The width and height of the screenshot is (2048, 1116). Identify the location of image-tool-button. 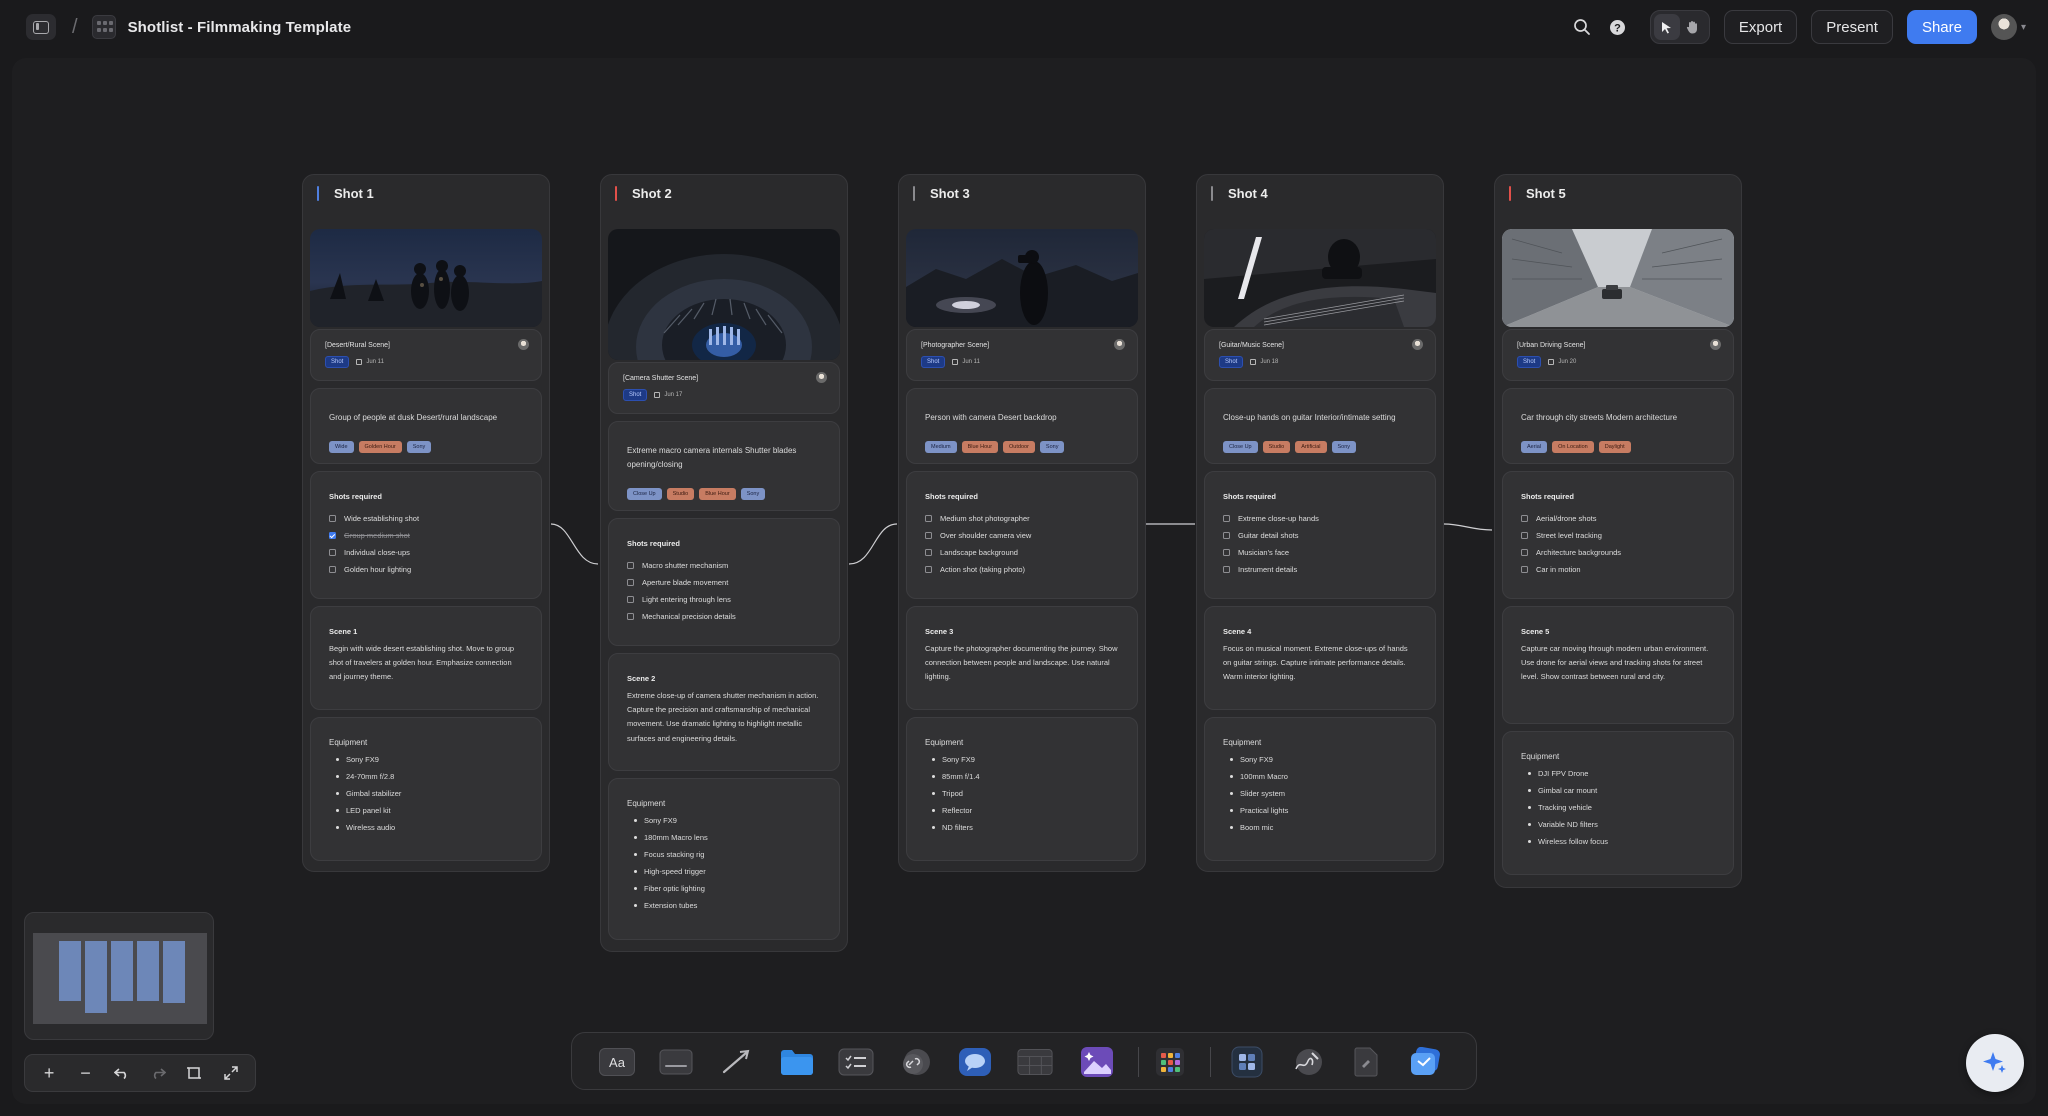
(1097, 1062).